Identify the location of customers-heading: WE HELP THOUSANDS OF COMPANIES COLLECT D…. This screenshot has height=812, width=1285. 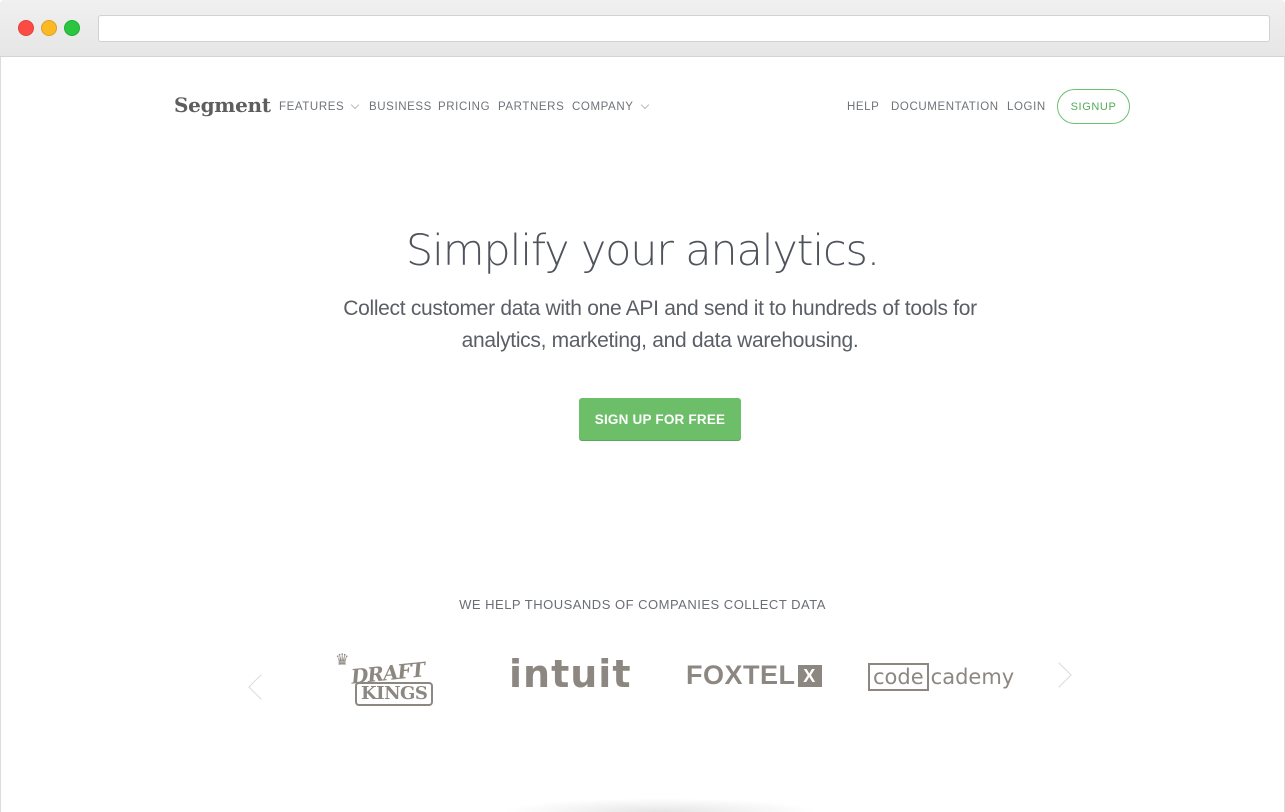
(642, 604).